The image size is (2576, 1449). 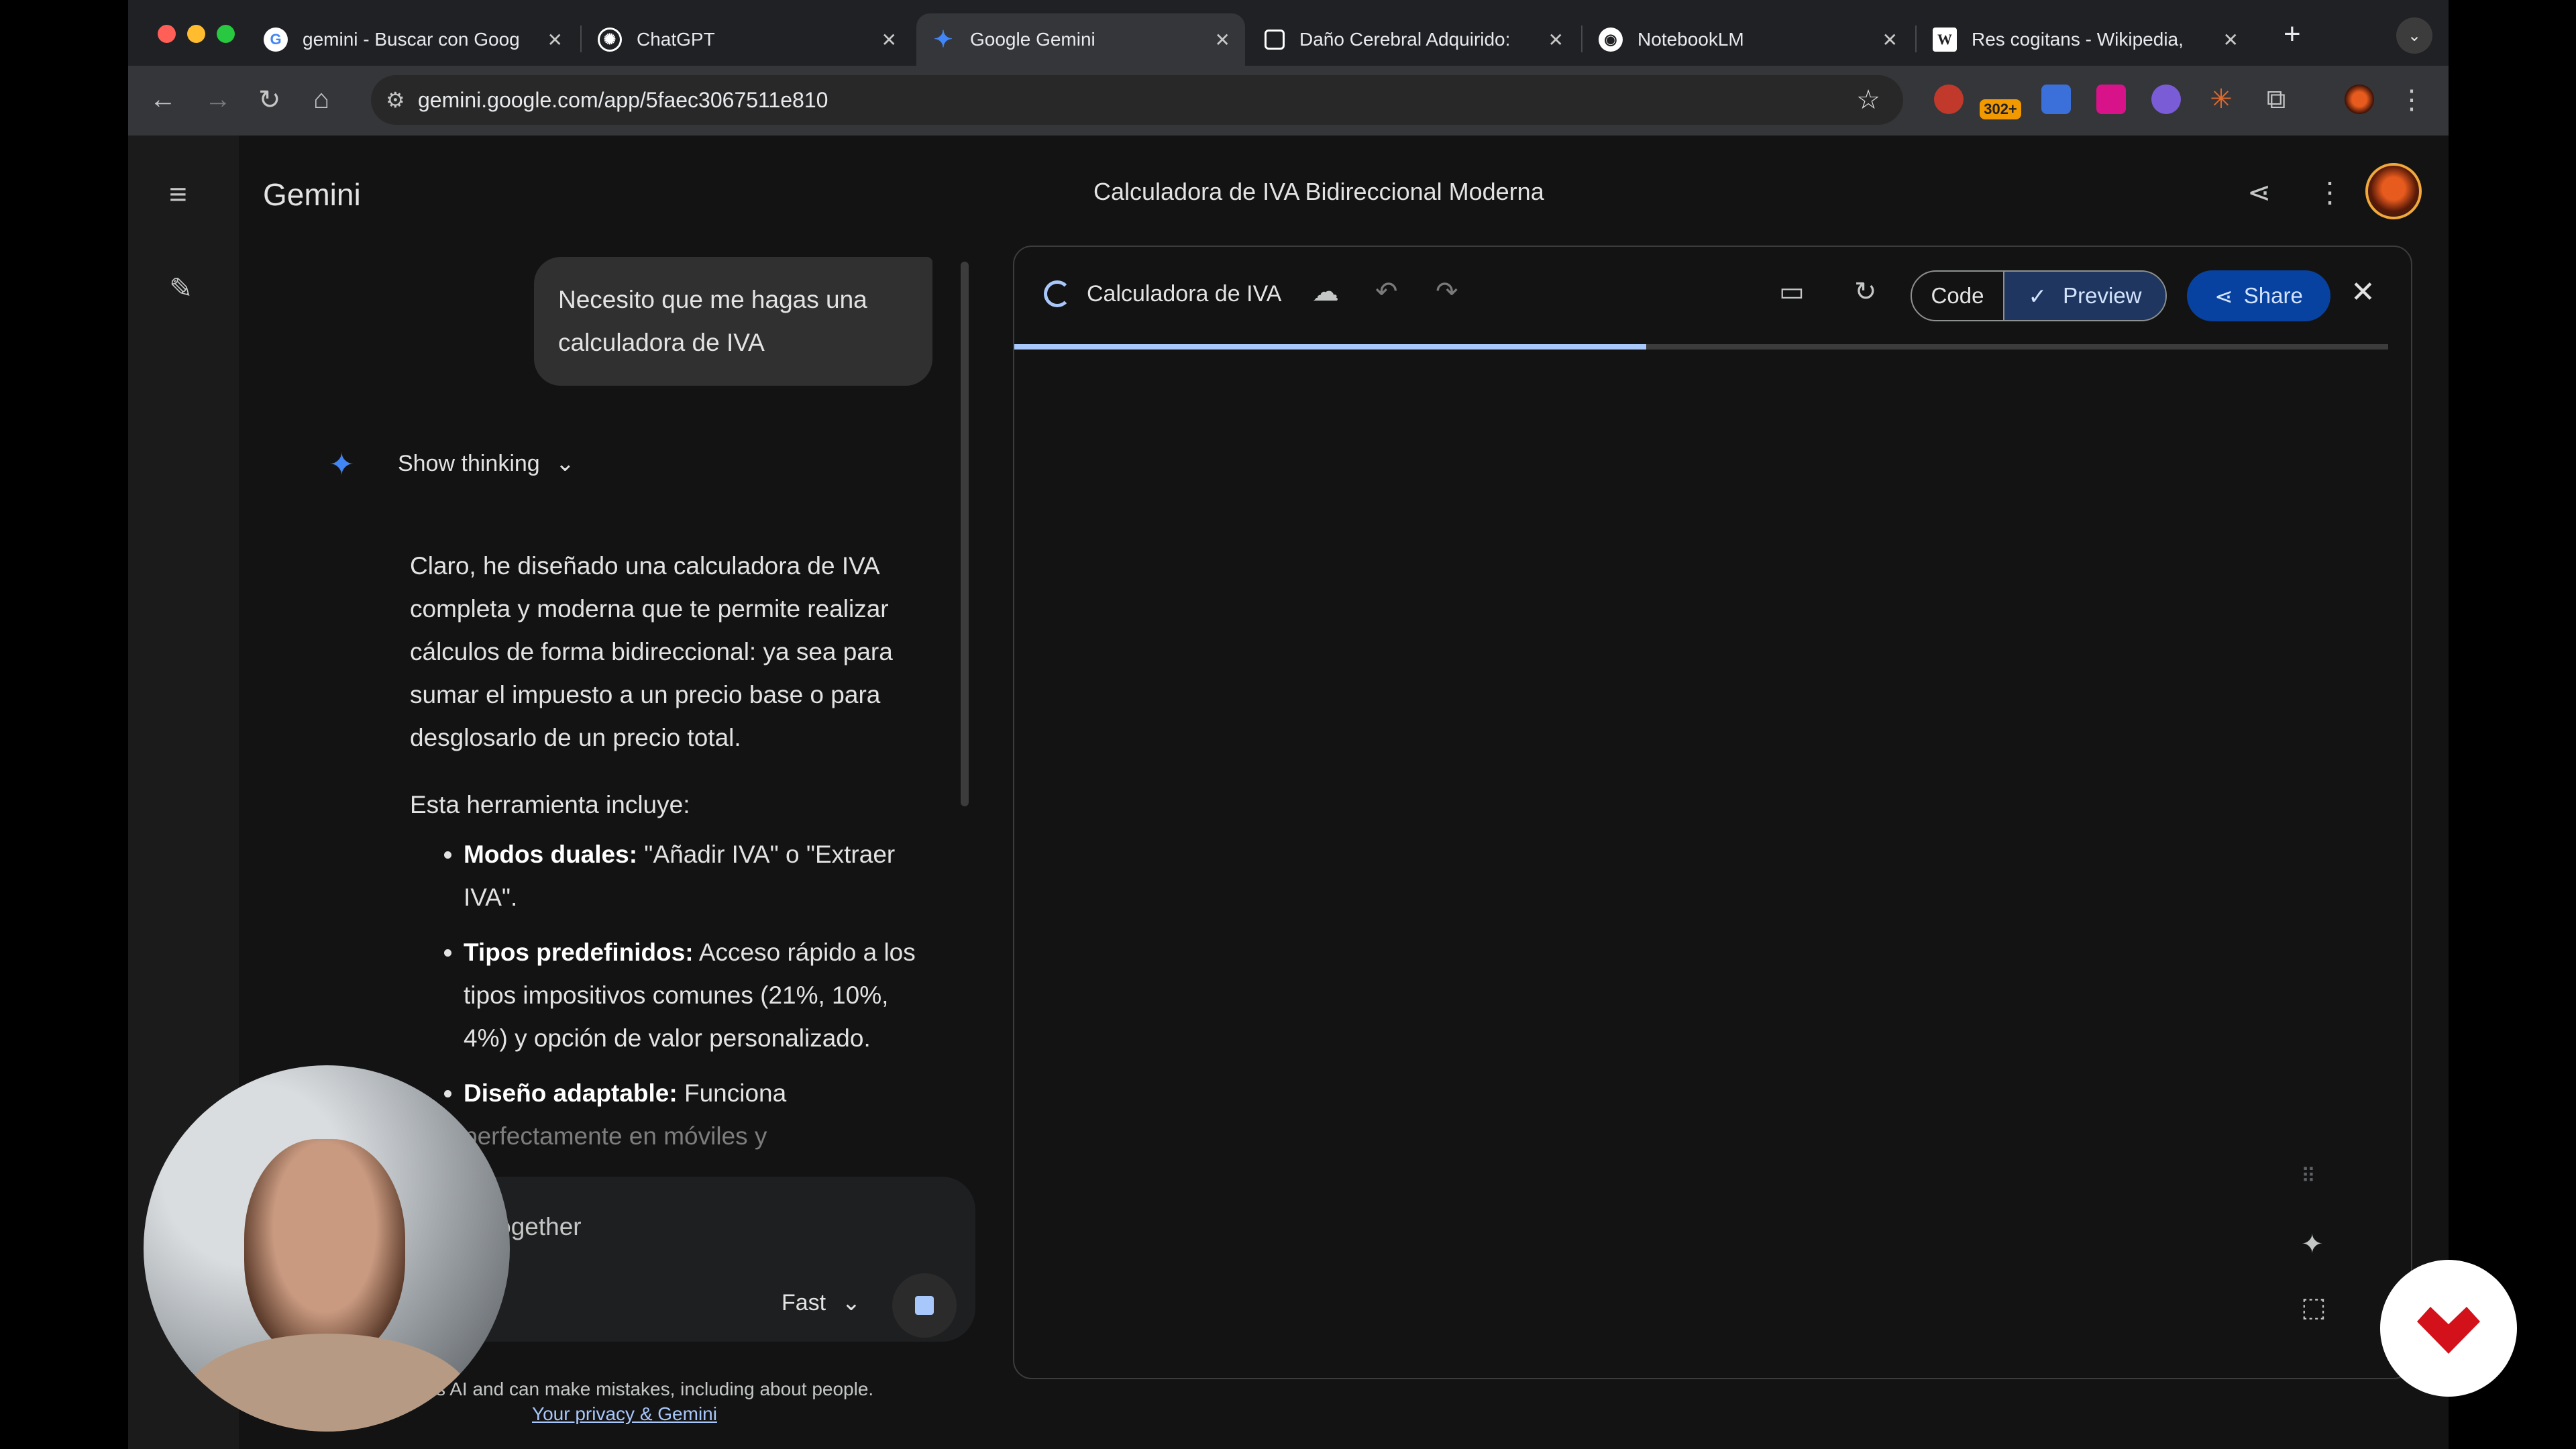 I want to click on model-selector: Fast ⌄, so click(x=821, y=1302).